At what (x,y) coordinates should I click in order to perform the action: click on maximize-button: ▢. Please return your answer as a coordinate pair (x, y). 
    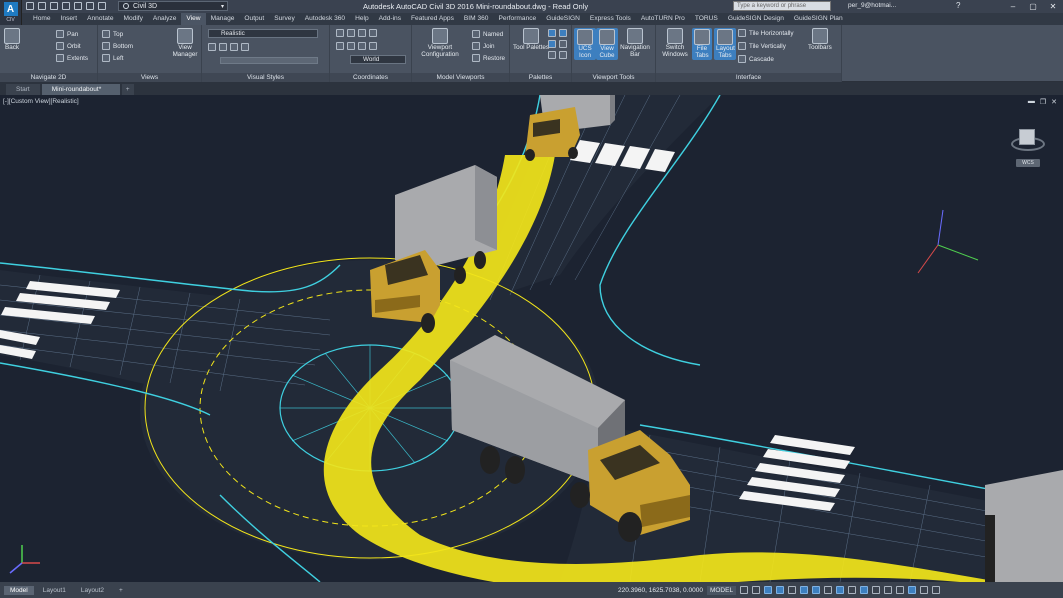
    Looking at the image, I should click on (1033, 6).